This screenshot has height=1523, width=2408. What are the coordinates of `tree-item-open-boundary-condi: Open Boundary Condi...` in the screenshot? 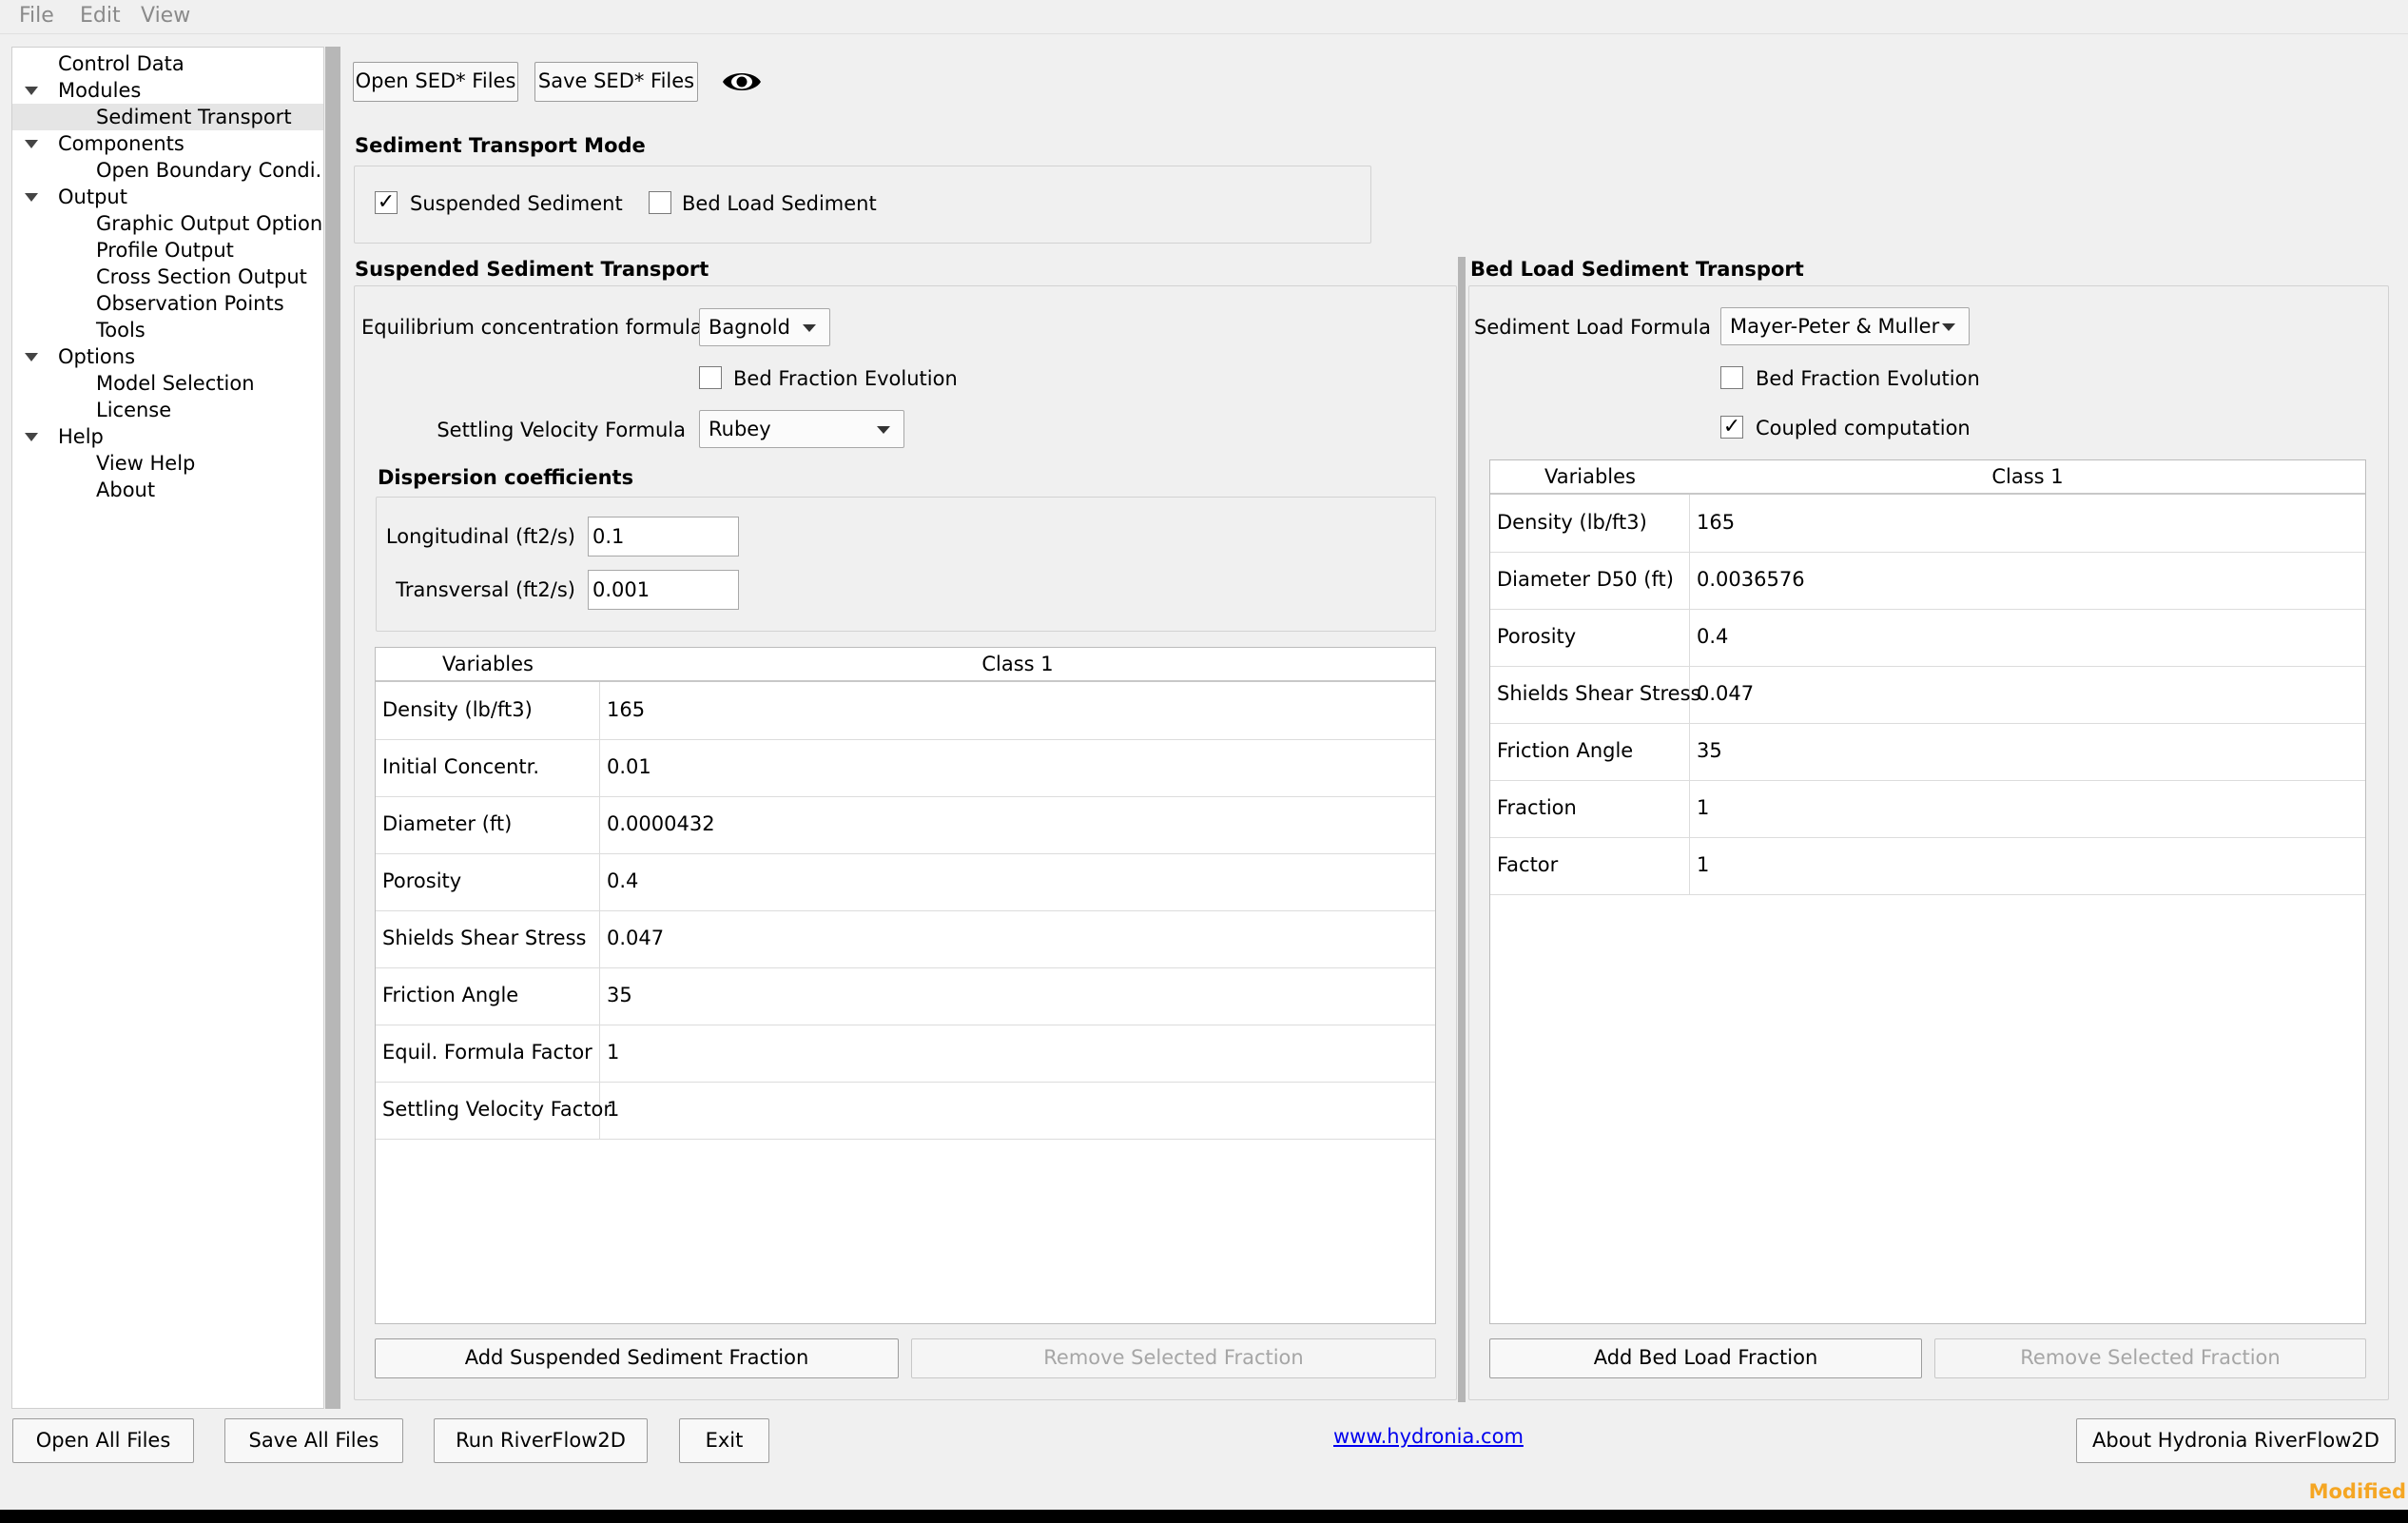 It's located at (167, 170).